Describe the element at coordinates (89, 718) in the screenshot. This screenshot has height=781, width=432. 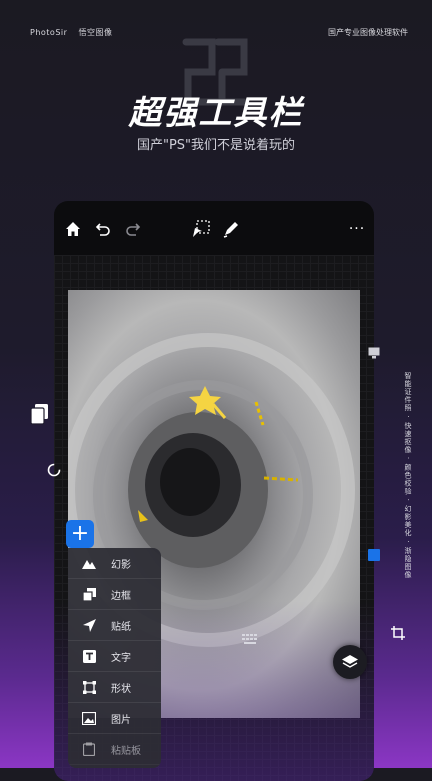
I see `image-icon` at that location.